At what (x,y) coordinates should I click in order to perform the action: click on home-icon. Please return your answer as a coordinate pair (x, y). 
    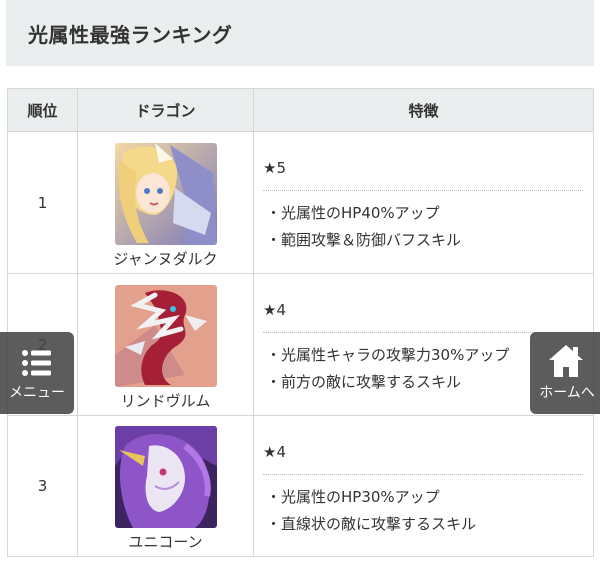
    Looking at the image, I should click on (566, 361).